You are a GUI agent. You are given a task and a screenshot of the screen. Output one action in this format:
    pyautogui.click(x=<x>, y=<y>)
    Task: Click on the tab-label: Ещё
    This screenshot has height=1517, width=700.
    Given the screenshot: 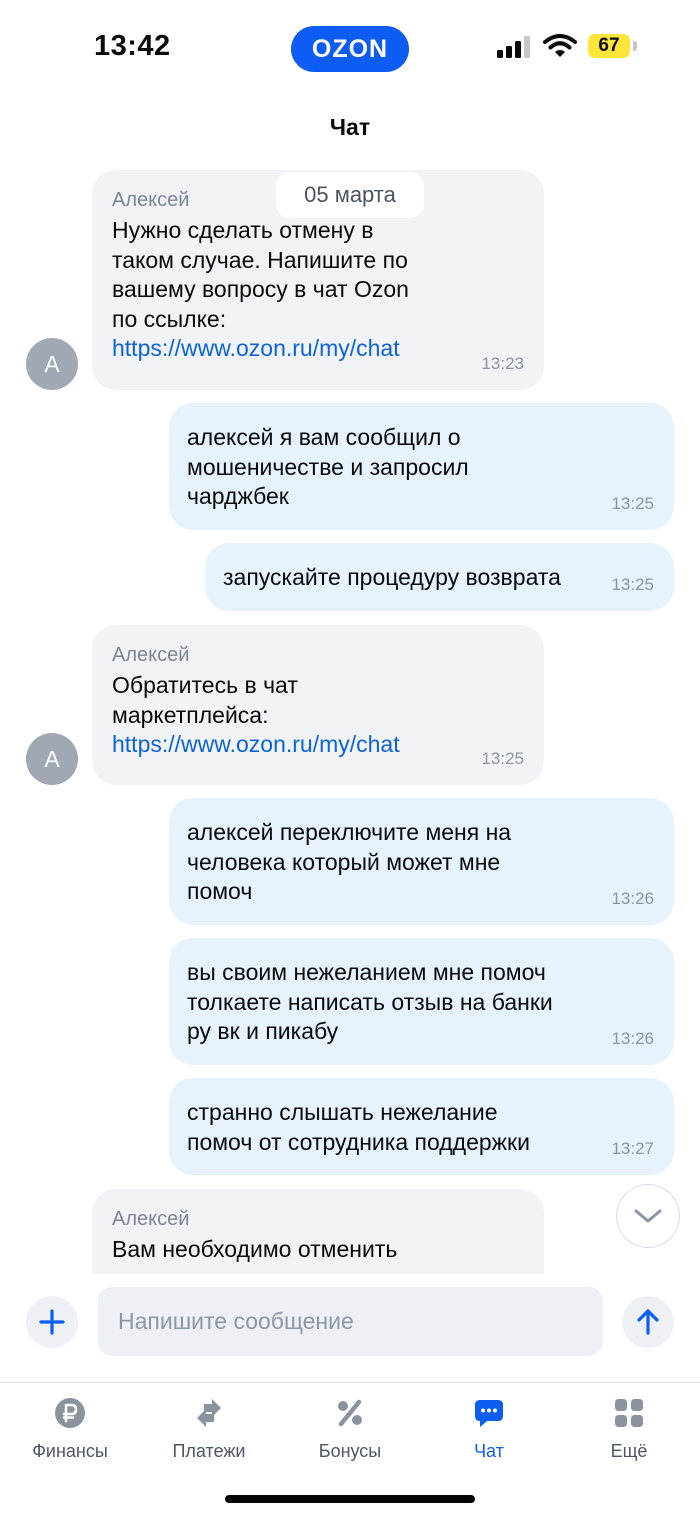 What is the action you would take?
    pyautogui.click(x=629, y=1451)
    